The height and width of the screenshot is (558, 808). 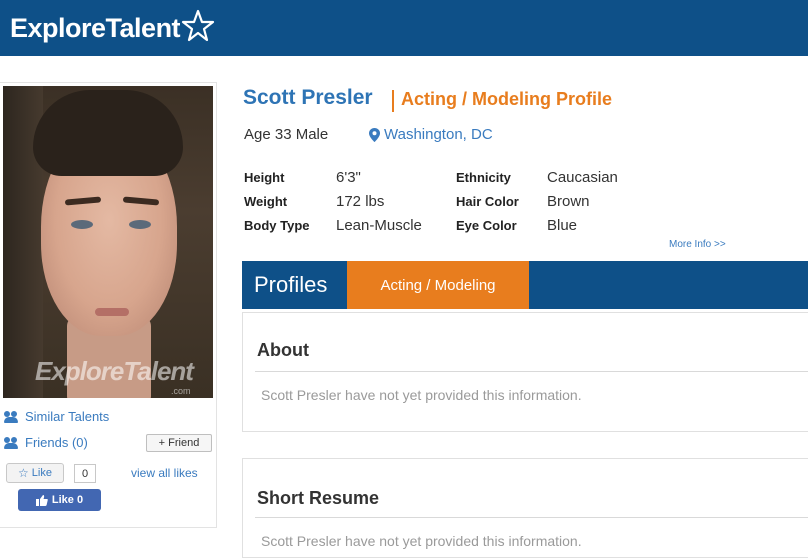 What do you see at coordinates (41, 473) in the screenshot?
I see `like-button-label: Like` at bounding box center [41, 473].